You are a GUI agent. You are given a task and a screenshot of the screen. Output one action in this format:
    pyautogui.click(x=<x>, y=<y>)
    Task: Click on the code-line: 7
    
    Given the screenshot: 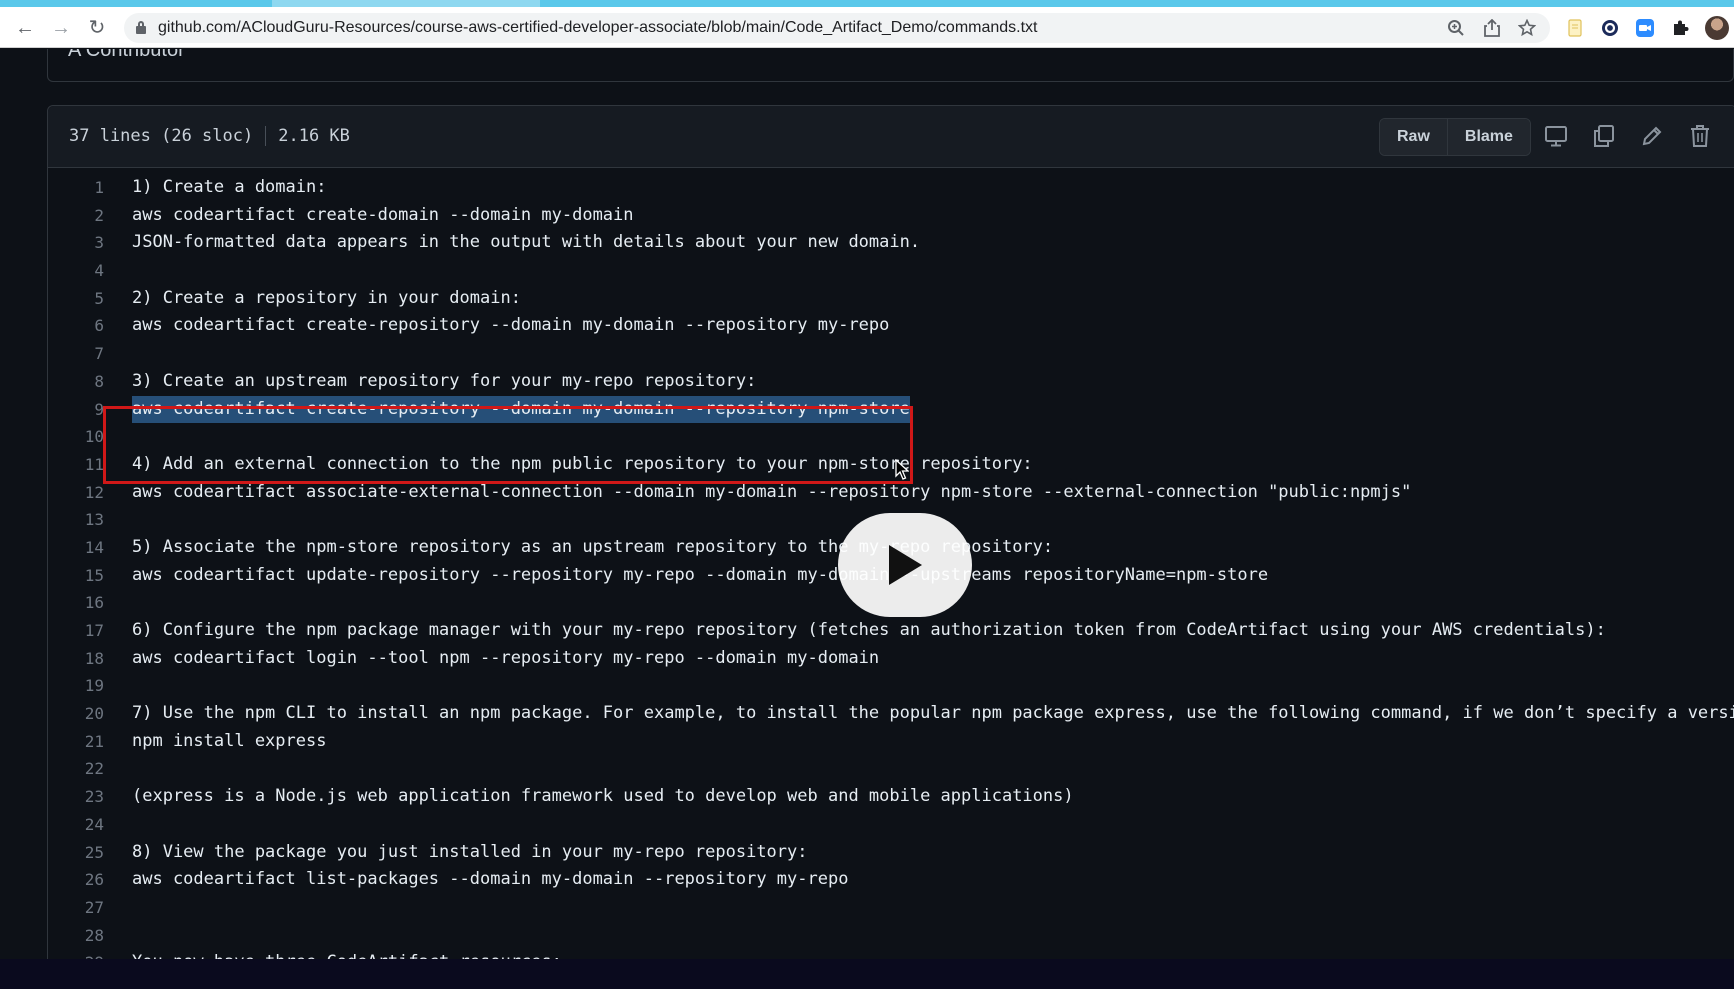 What is the action you would take?
    pyautogui.click(x=891, y=354)
    